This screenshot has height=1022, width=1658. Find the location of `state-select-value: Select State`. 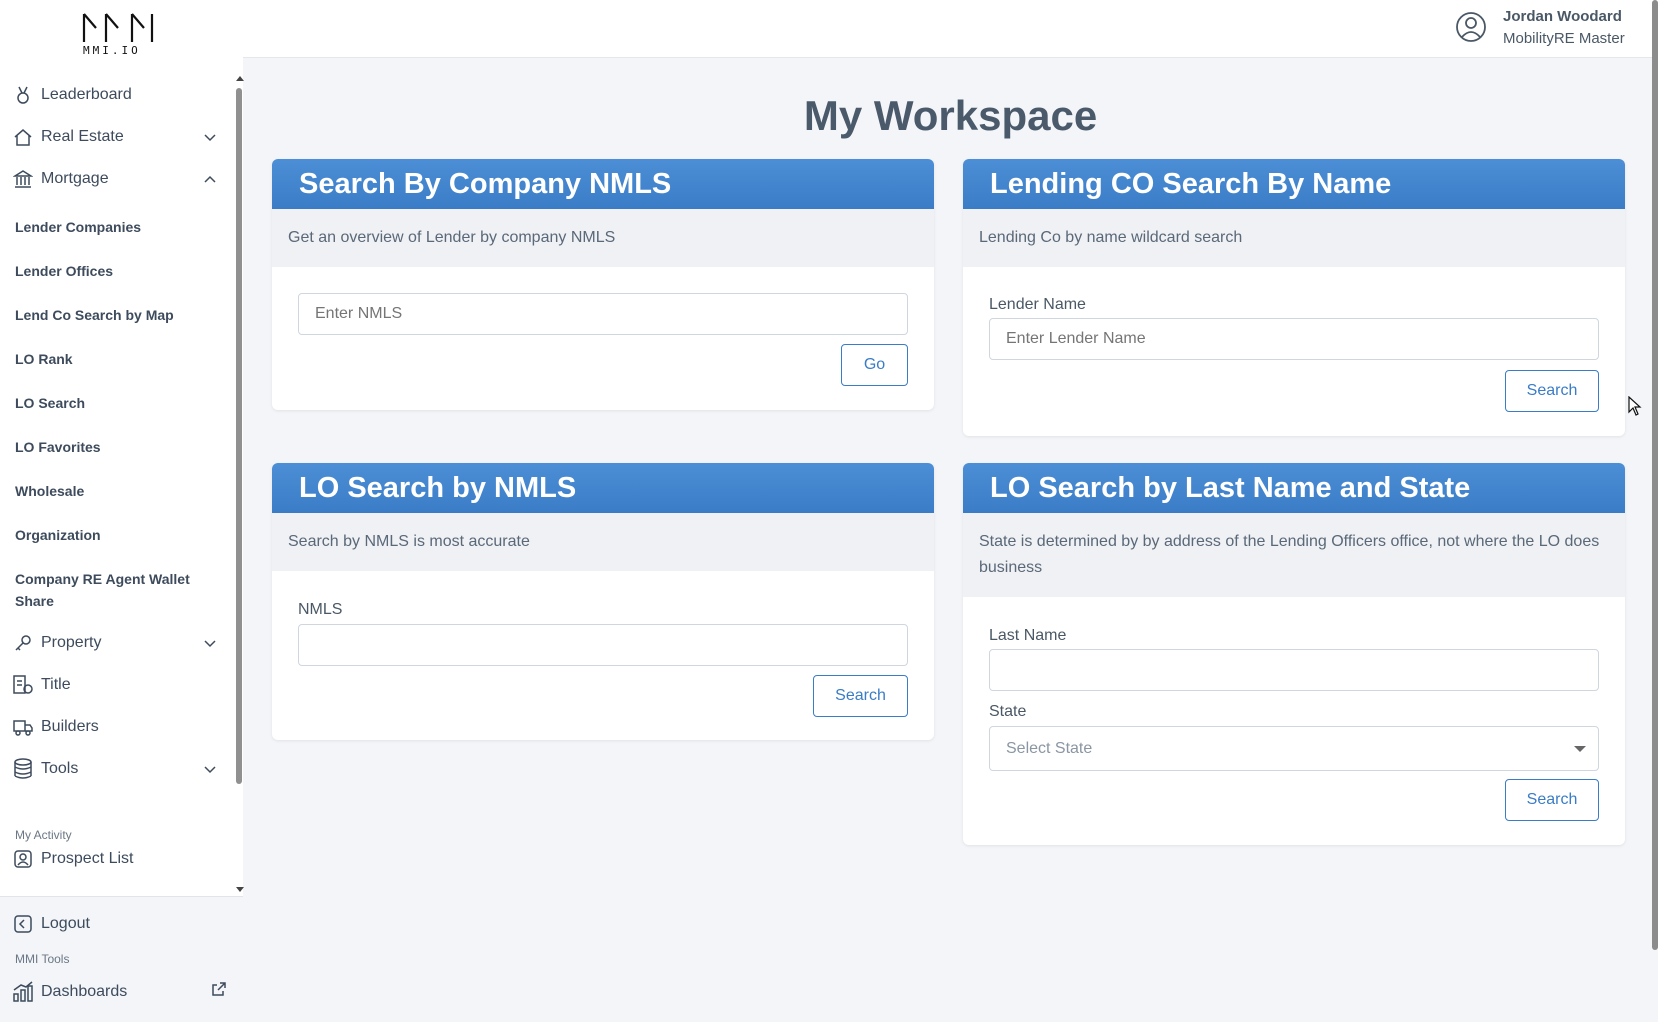

state-select-value: Select State is located at coordinates (1049, 748).